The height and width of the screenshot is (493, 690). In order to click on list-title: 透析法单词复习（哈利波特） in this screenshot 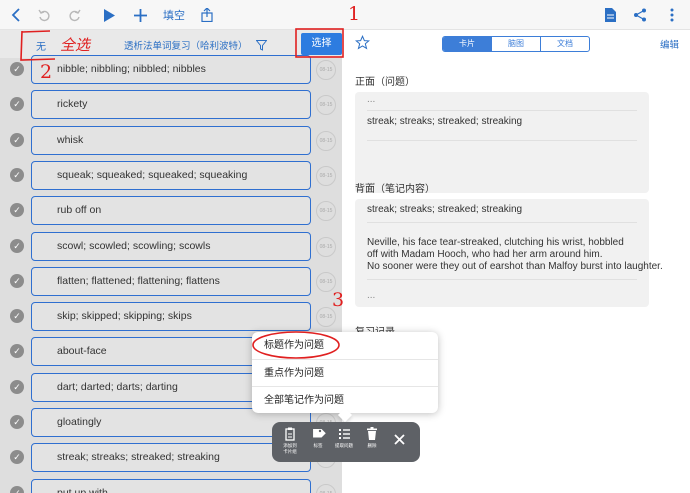, I will do `click(186, 46)`.